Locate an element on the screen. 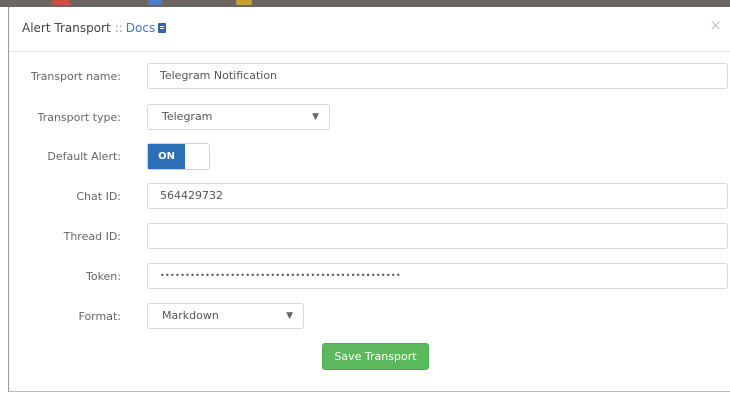 This screenshot has height=394, width=730. toggle-on-state: ON is located at coordinates (166, 156).